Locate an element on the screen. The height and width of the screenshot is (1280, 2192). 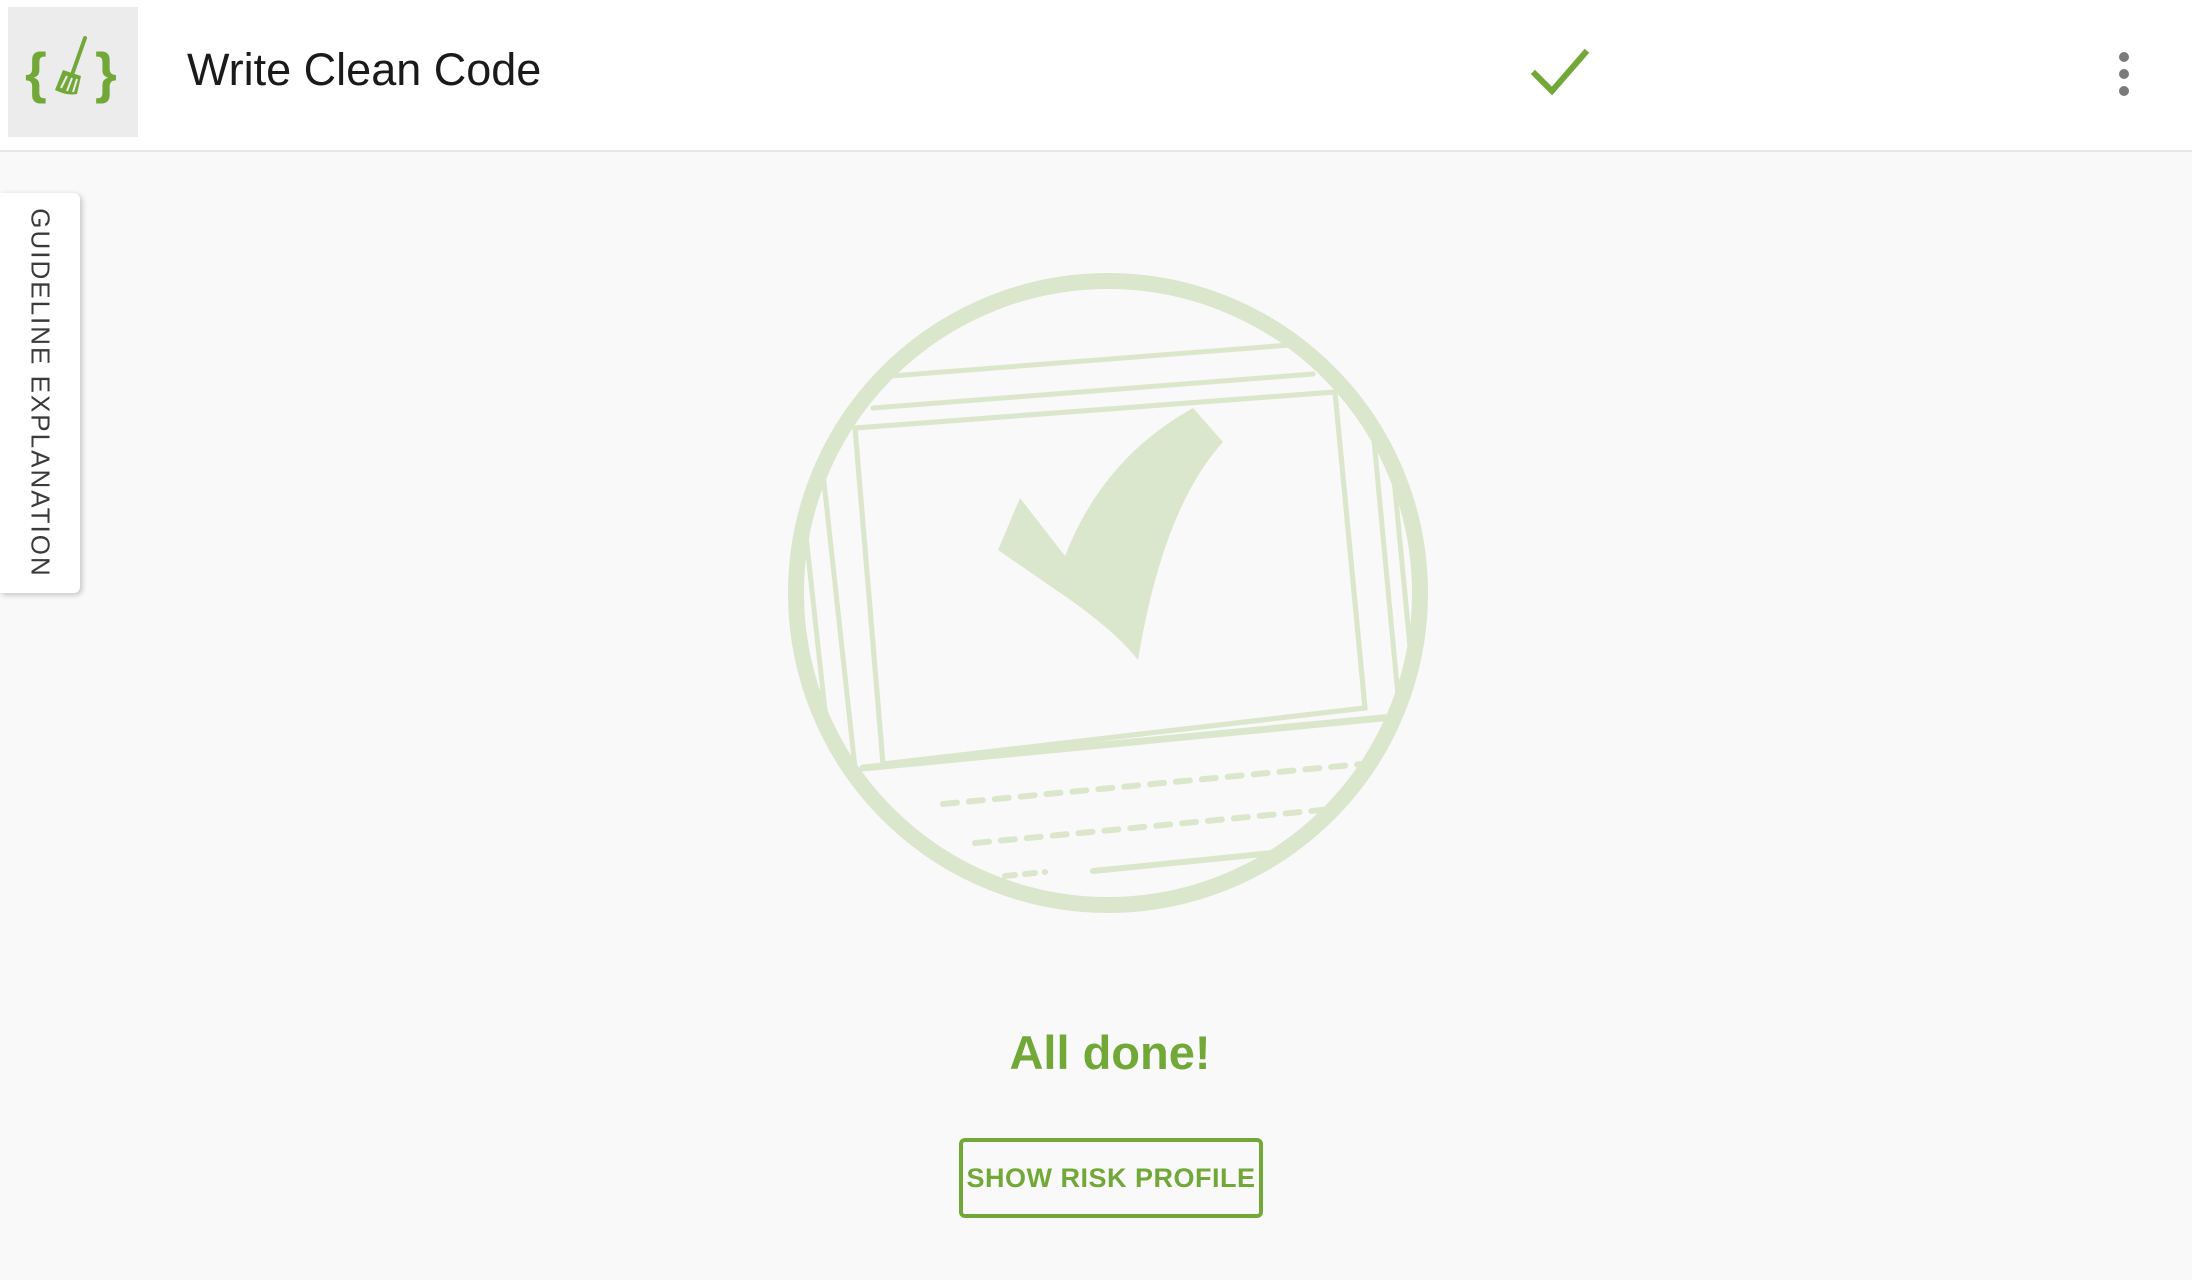
guideline-explanation-tab: GUIDELINE EXPLANATION is located at coordinates (40, 393).